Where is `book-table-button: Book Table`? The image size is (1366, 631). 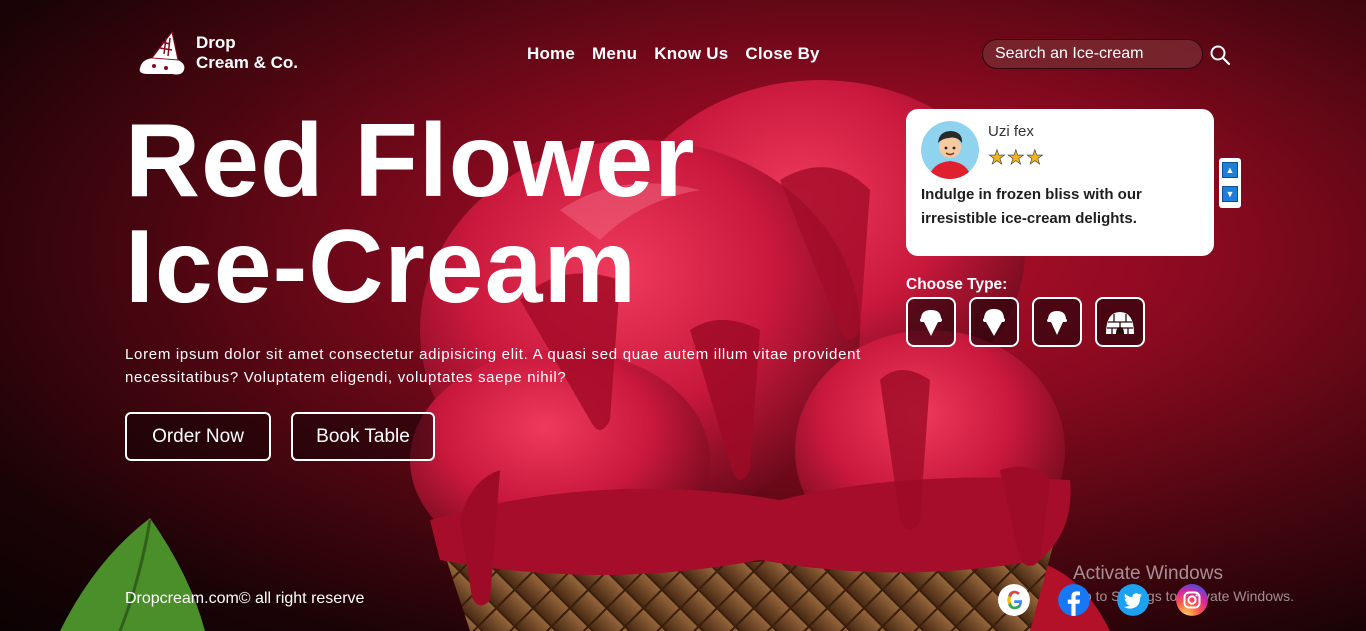
book-table-button: Book Table is located at coordinates (363, 436).